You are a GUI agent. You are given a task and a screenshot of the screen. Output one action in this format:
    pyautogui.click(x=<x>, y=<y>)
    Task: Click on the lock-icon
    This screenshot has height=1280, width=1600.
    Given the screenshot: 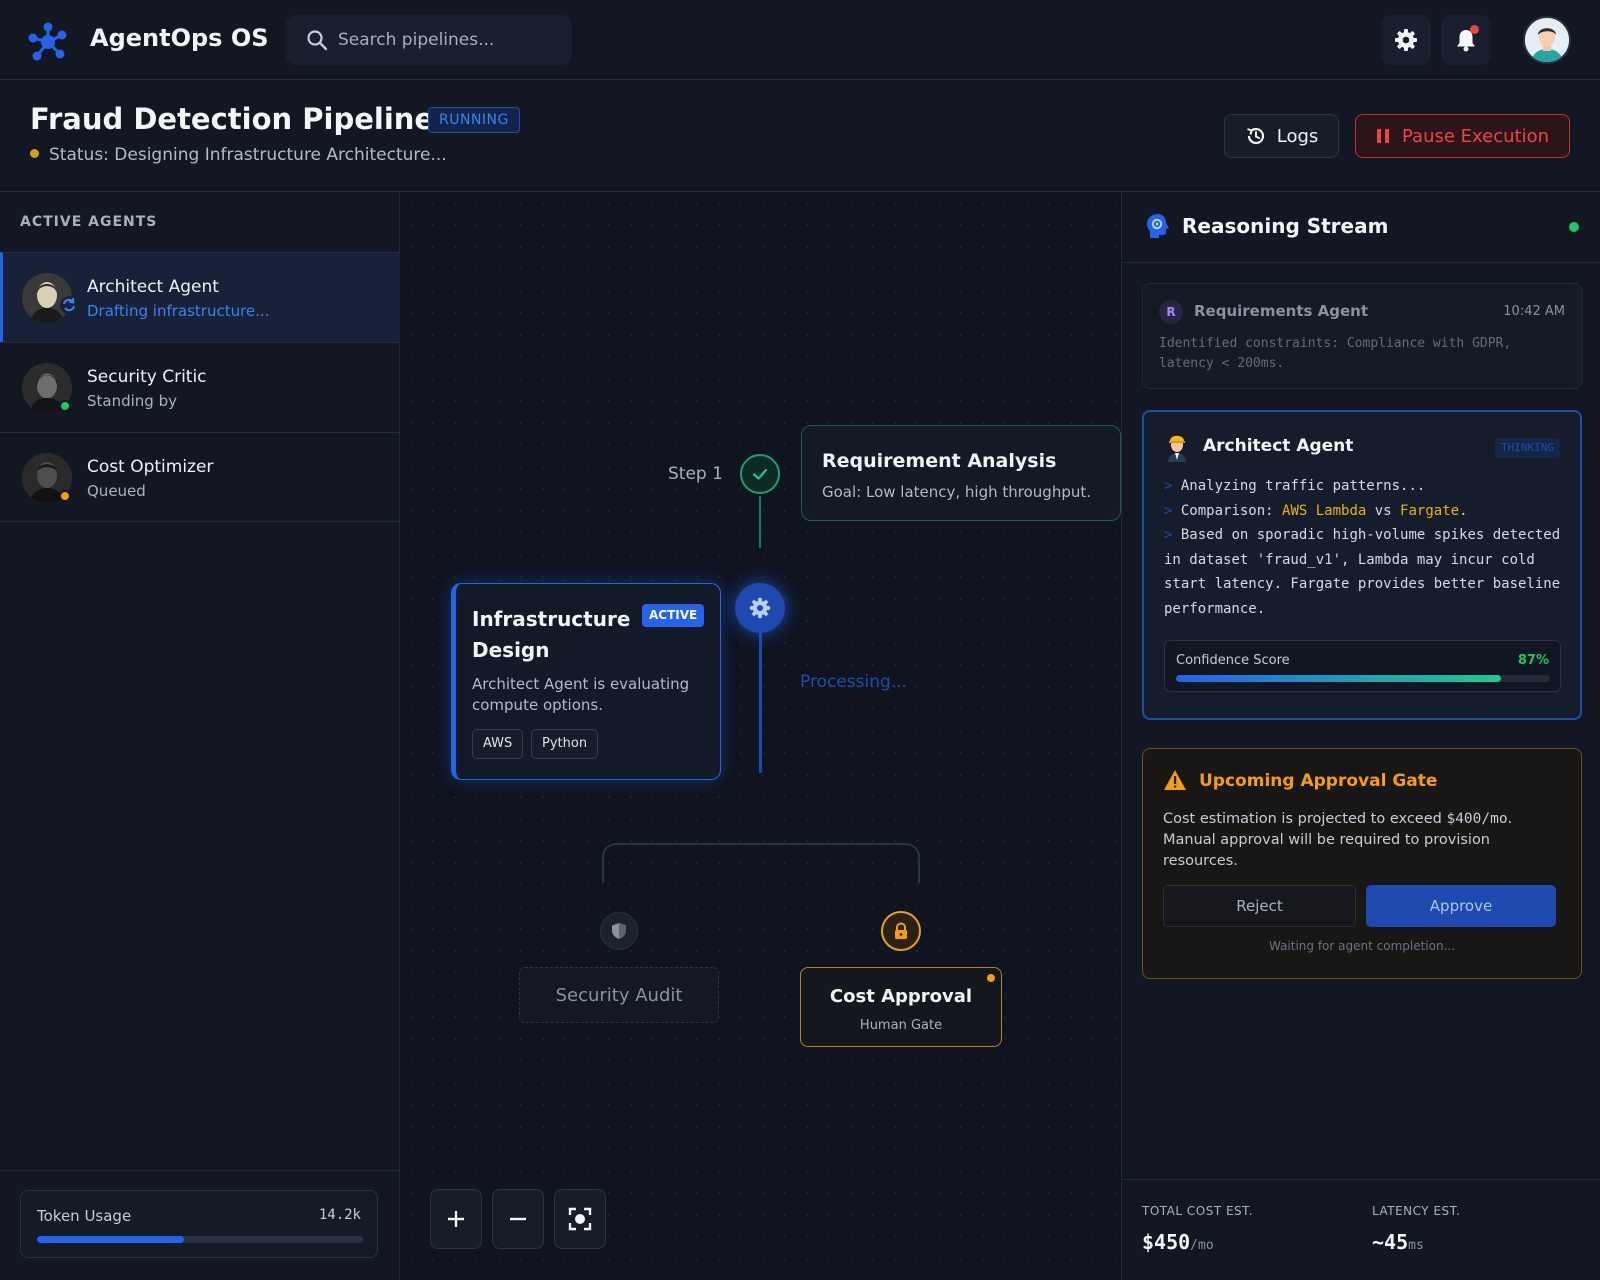 What is the action you would take?
    pyautogui.click(x=901, y=930)
    